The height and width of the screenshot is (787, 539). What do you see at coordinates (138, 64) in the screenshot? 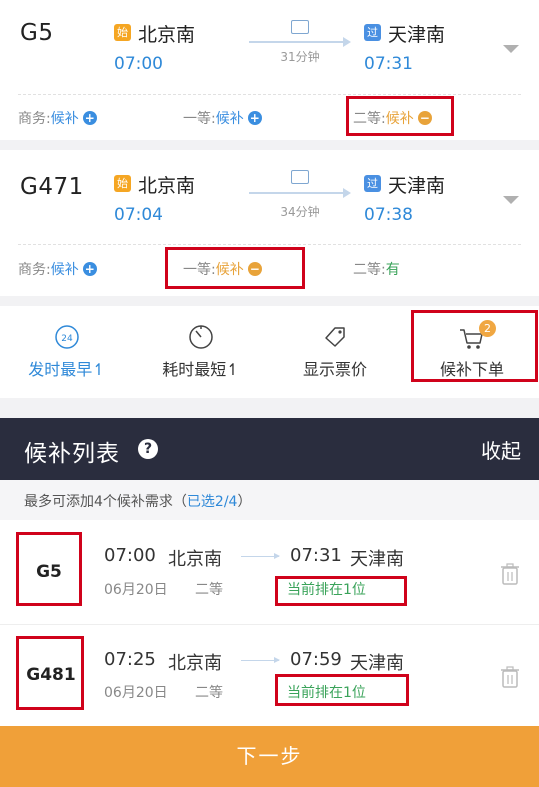
I see `departure-time: 07:00` at bounding box center [138, 64].